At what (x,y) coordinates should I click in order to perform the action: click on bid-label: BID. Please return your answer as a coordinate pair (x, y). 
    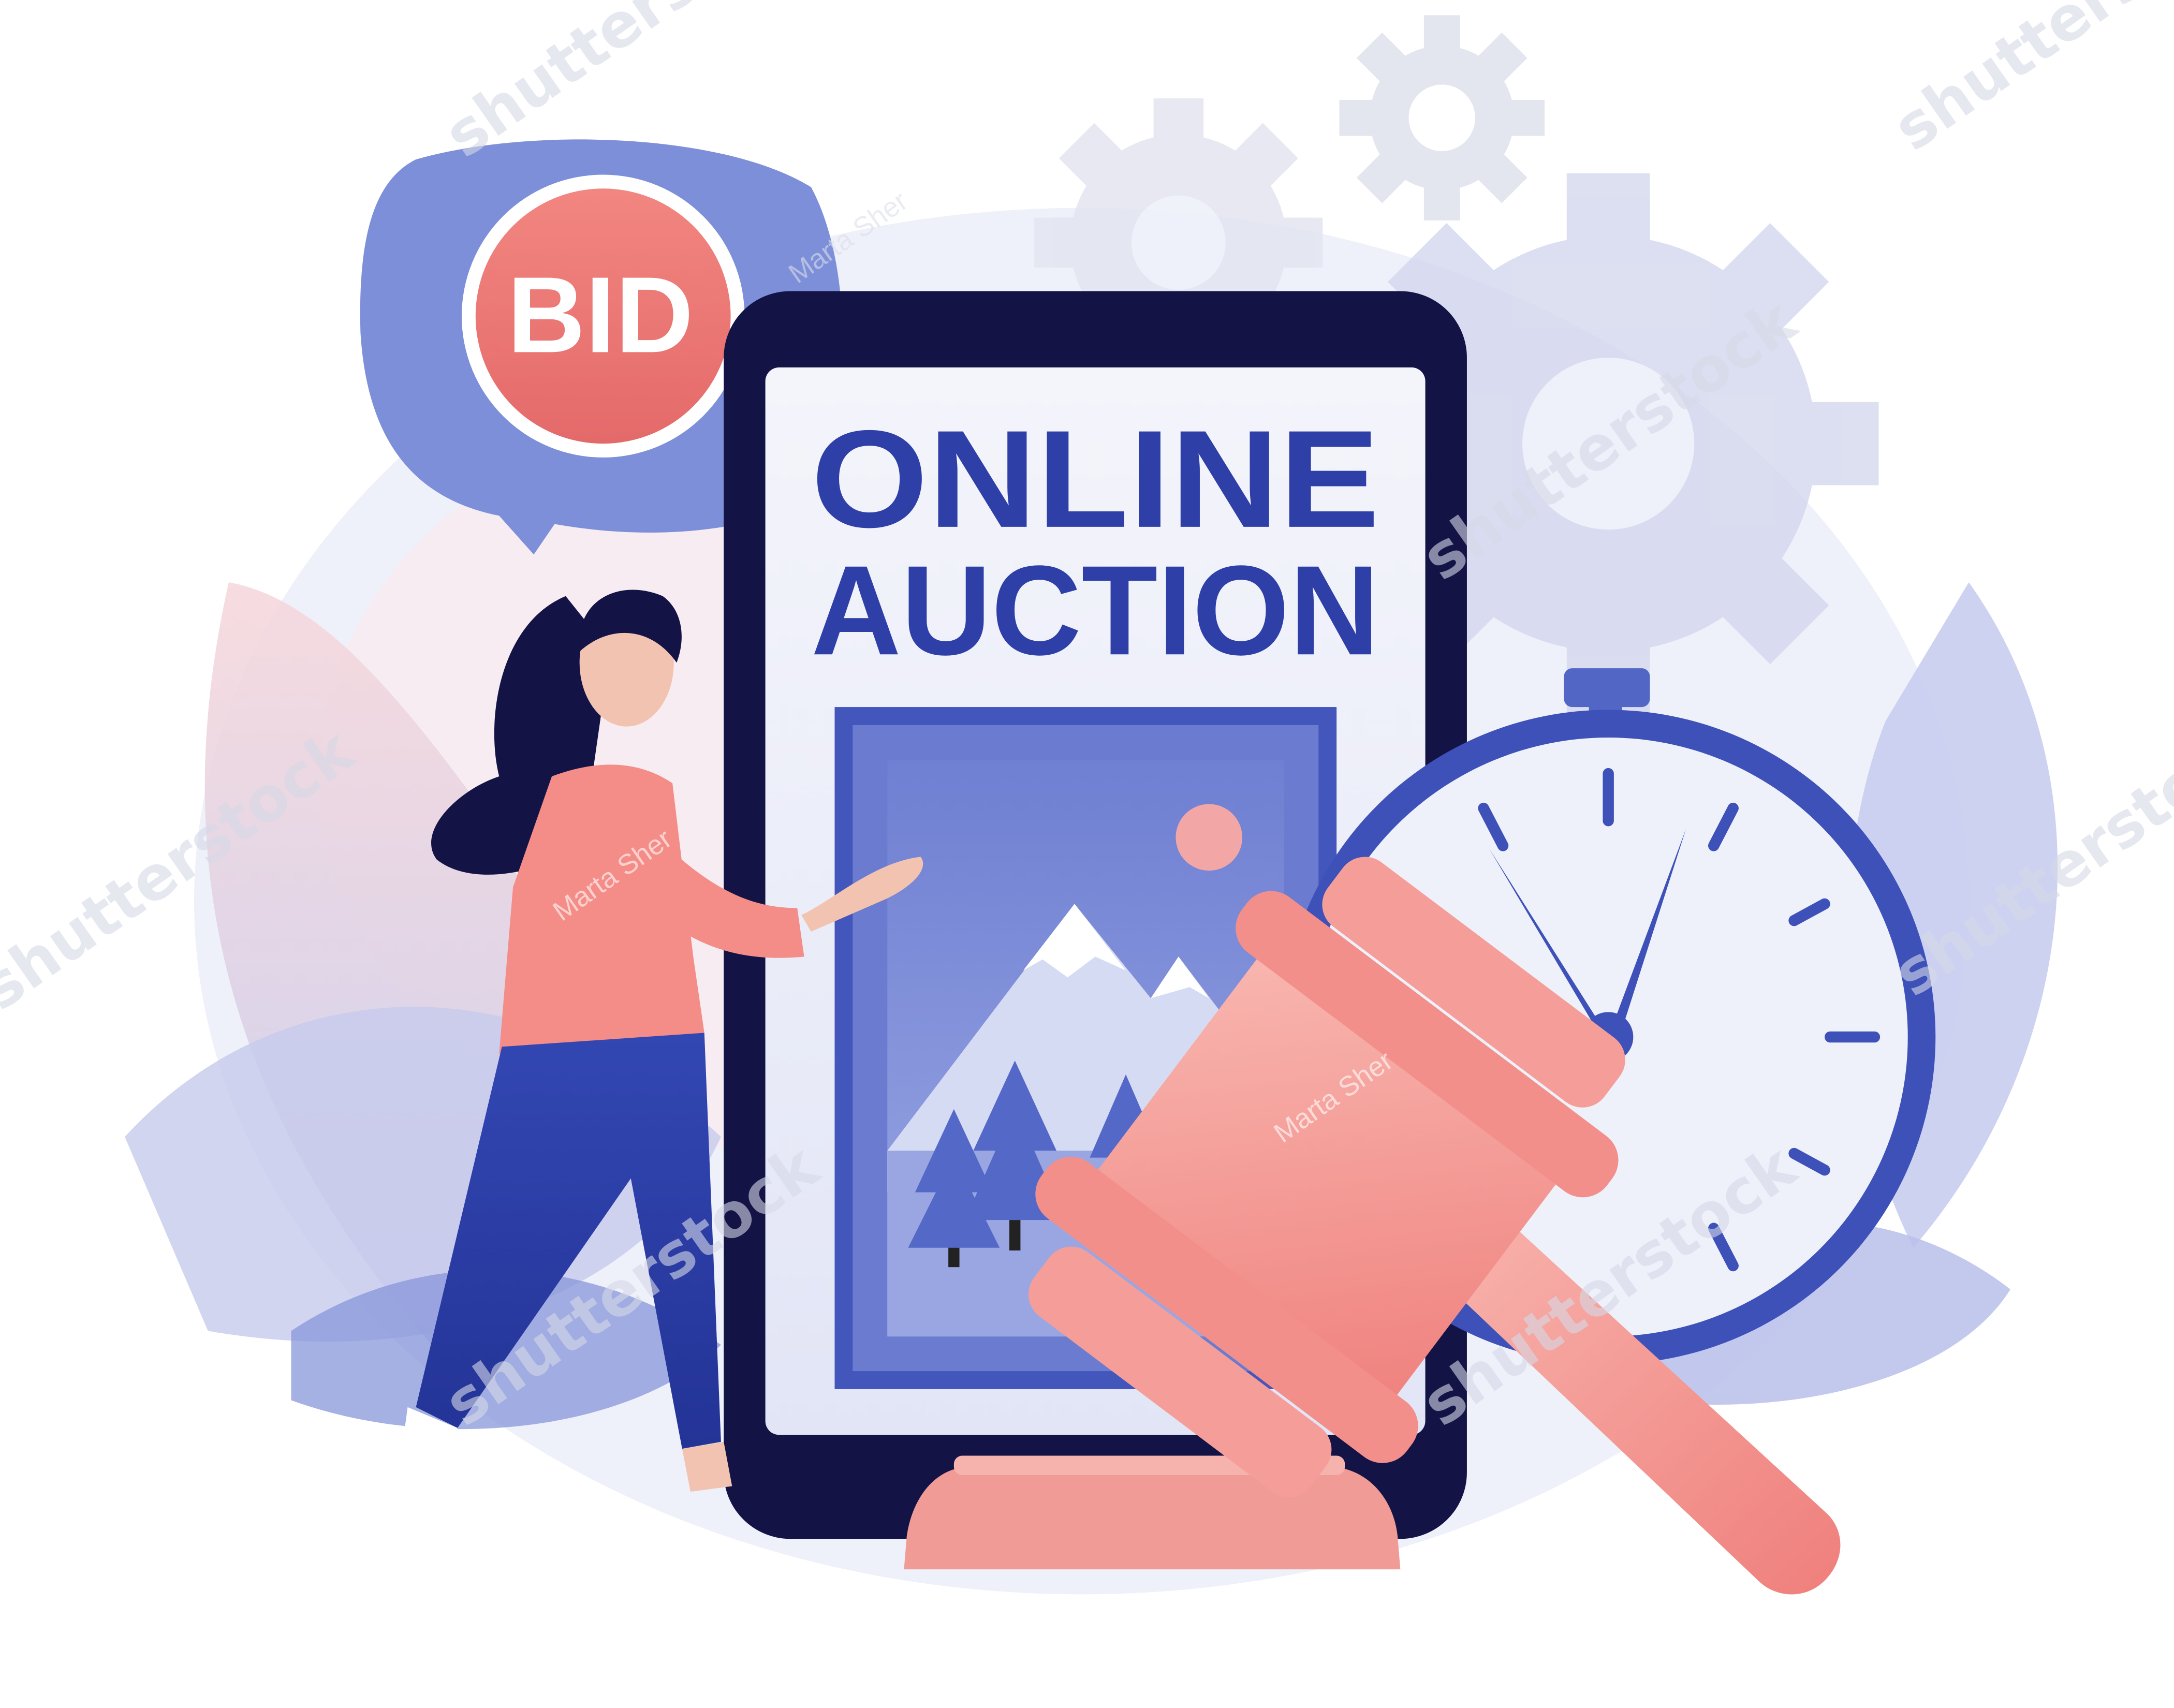
    Looking at the image, I should click on (600, 315).